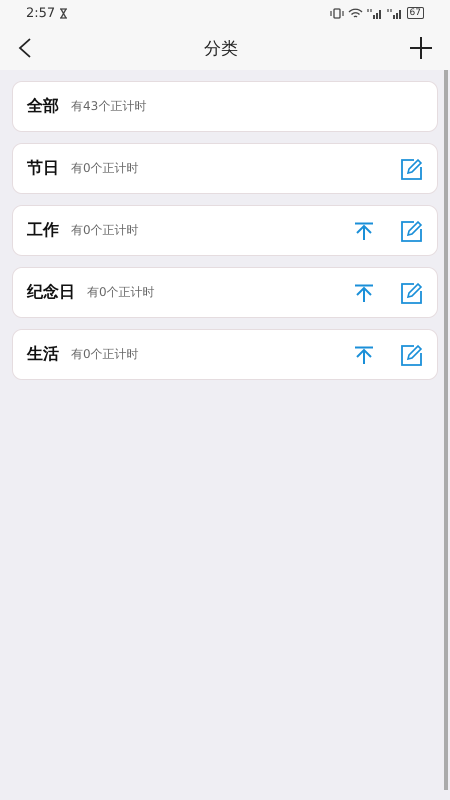 The image size is (450, 800). I want to click on vibrate-icon, so click(337, 13).